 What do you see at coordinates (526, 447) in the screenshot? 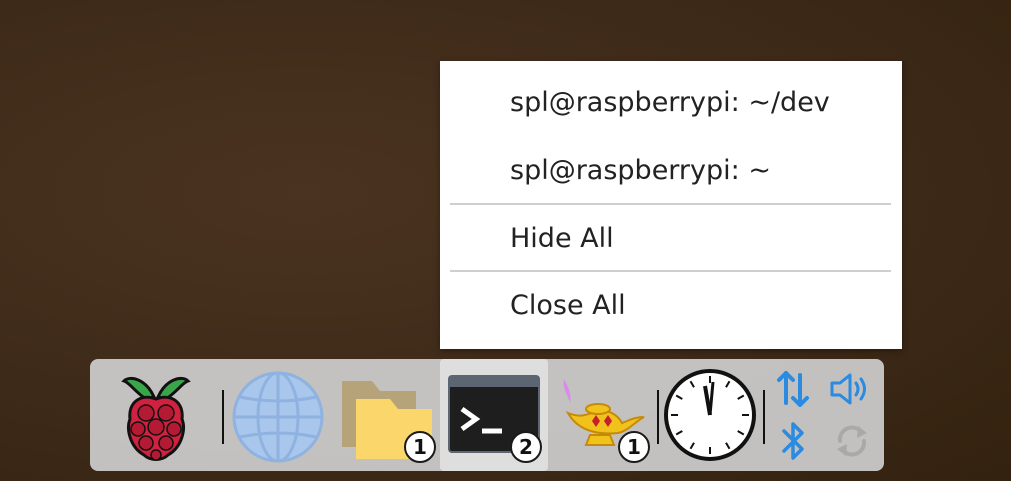
I see `window-count-badge: 2` at bounding box center [526, 447].